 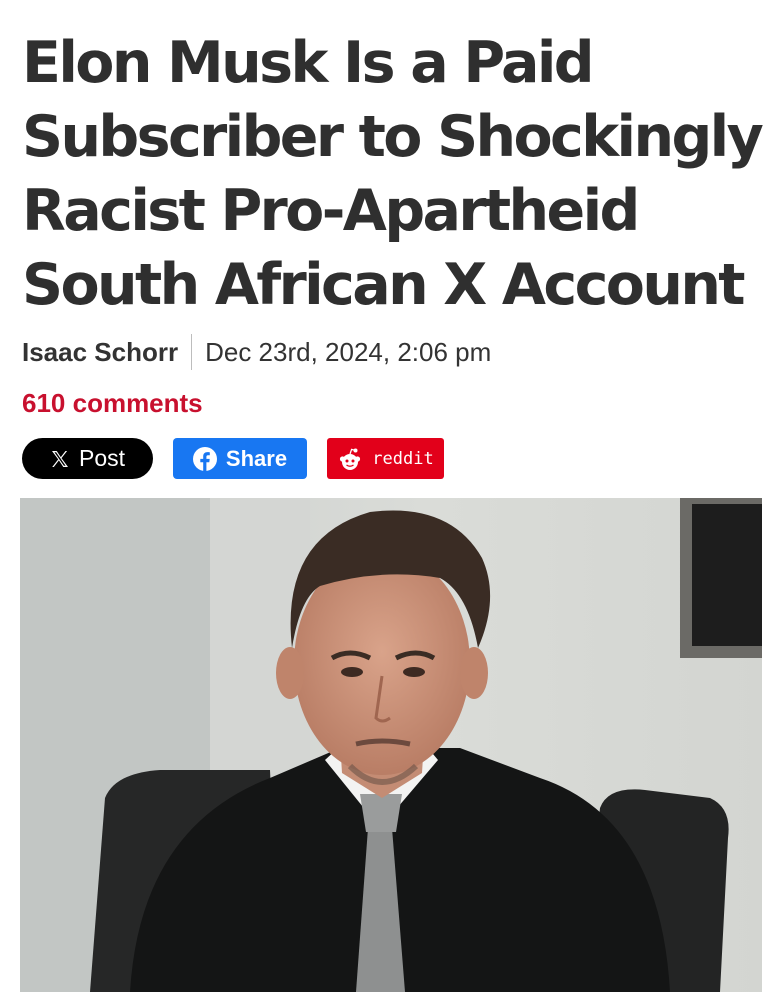 What do you see at coordinates (102, 458) in the screenshot?
I see `x-post-label: Post` at bounding box center [102, 458].